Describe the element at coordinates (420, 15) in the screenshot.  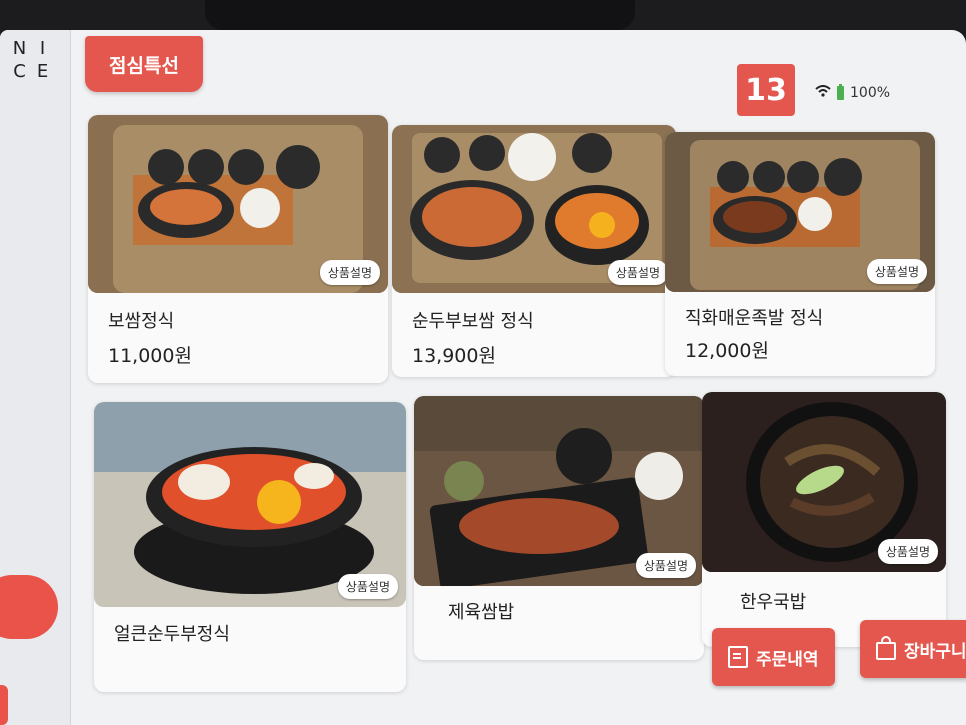
I see `tablet-notch` at that location.